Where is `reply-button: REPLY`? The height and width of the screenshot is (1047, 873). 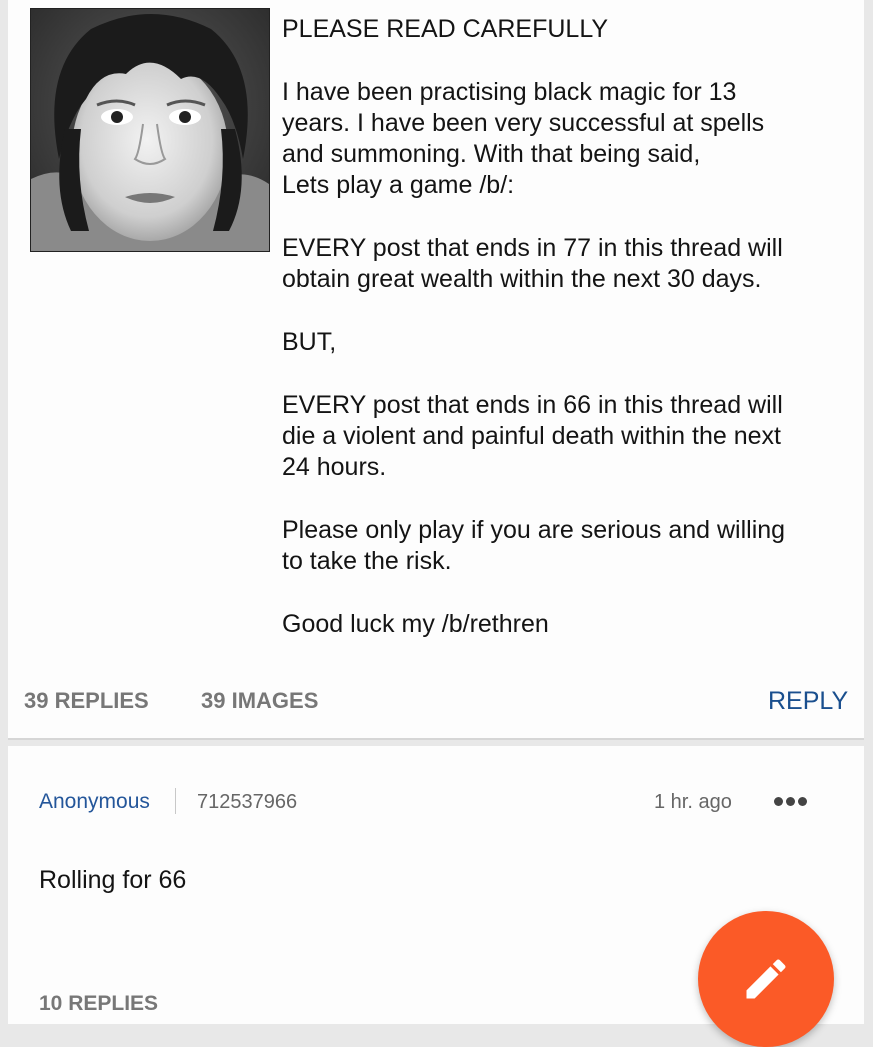
reply-button: REPLY is located at coordinates (808, 701).